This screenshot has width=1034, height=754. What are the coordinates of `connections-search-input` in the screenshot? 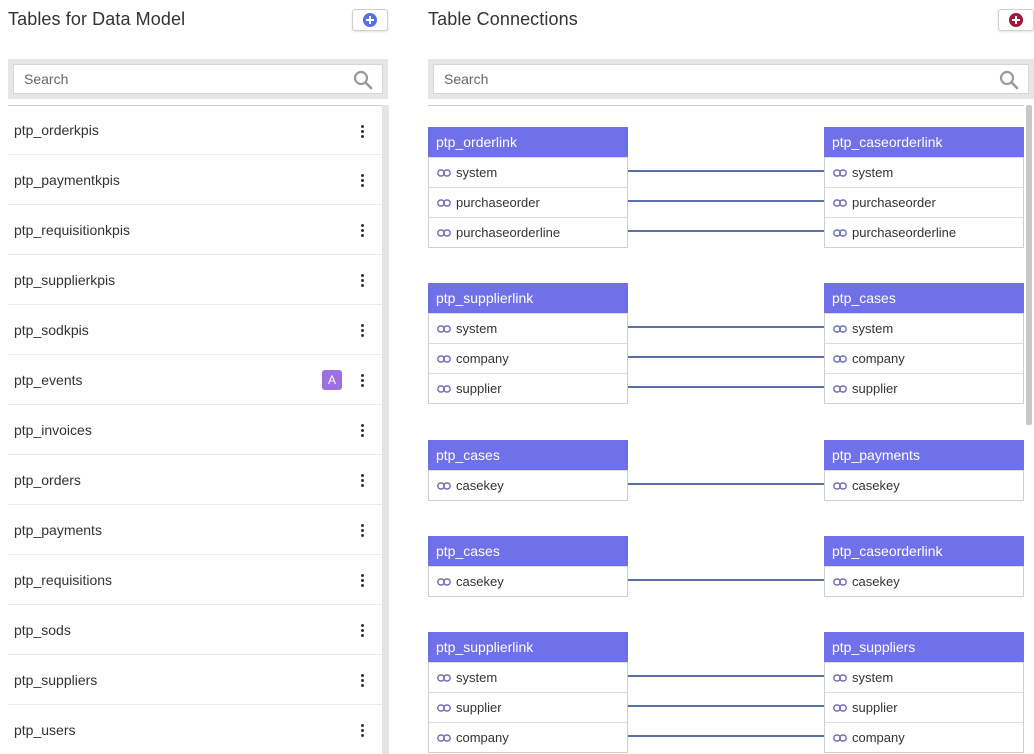 It's located at (731, 79).